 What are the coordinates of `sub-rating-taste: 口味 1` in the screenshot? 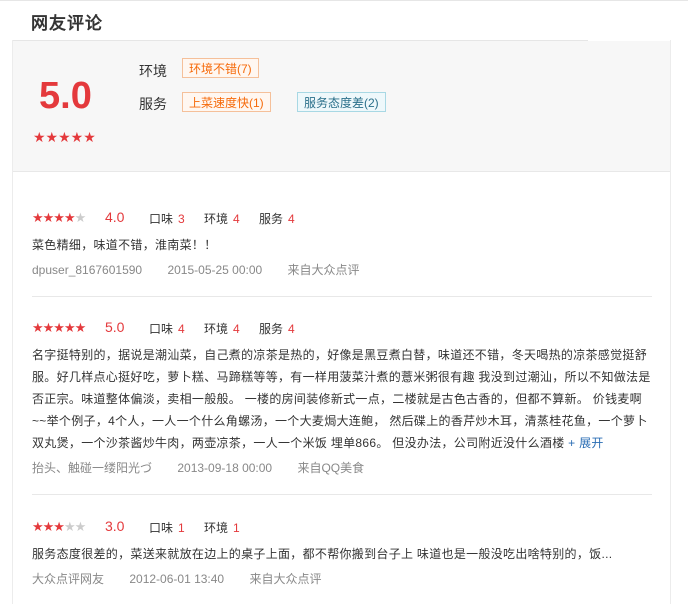 It's located at (167, 528).